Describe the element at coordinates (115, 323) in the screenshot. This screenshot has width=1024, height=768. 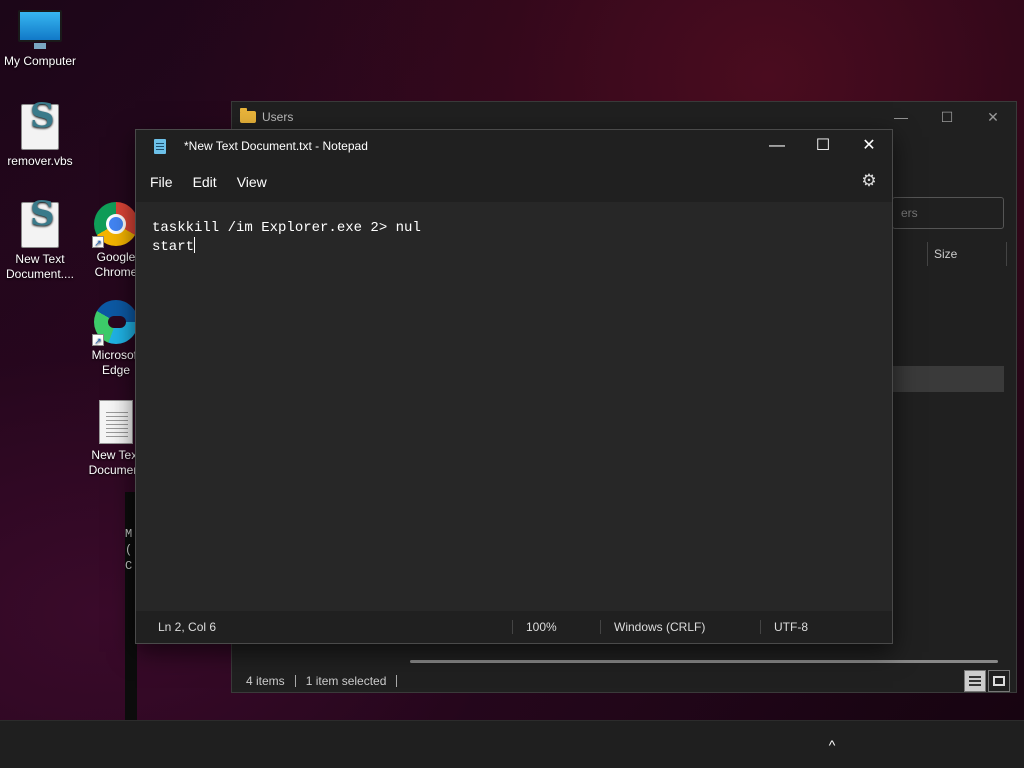
I see `edge-icon: ↗` at that location.